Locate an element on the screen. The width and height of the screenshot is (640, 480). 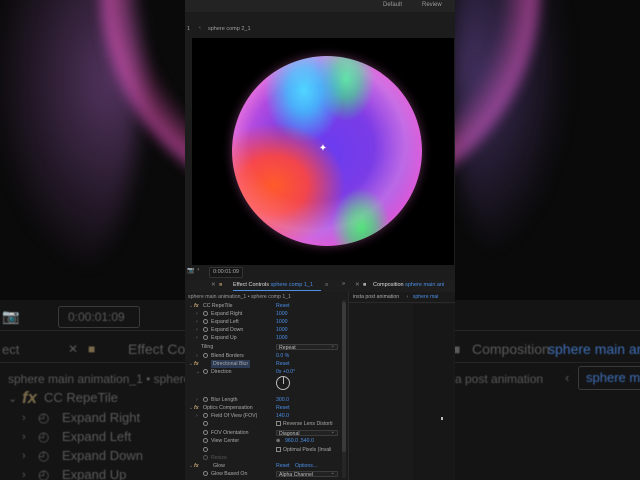
param-value: 0.0 % is located at coordinates (282, 356).